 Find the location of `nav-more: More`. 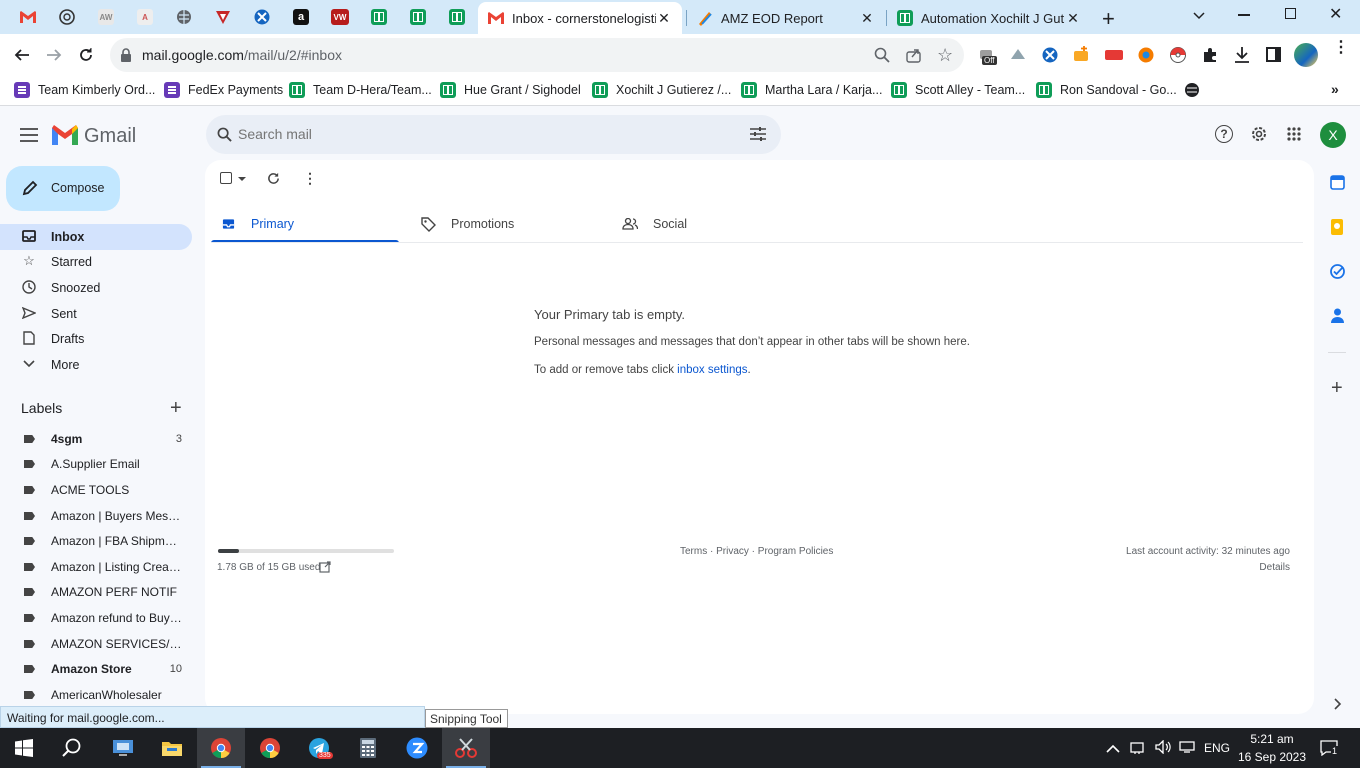

nav-more: More is located at coordinates (96, 365).